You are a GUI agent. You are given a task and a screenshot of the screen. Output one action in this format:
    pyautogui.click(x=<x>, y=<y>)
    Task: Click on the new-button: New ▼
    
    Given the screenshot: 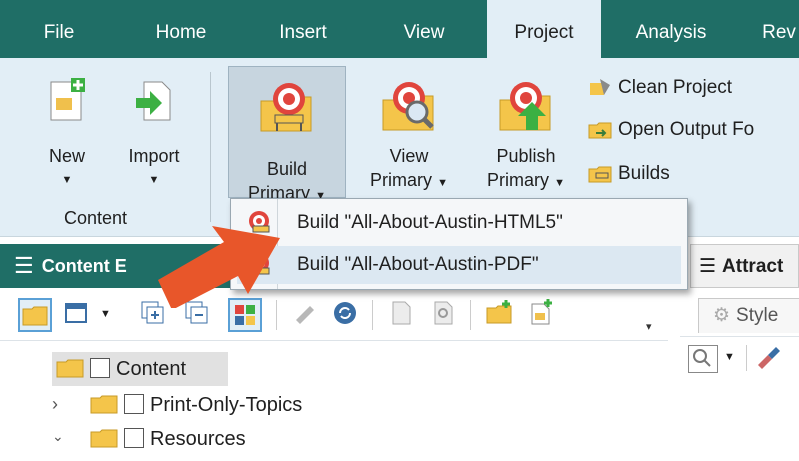 What is the action you would take?
    pyautogui.click(x=67, y=138)
    